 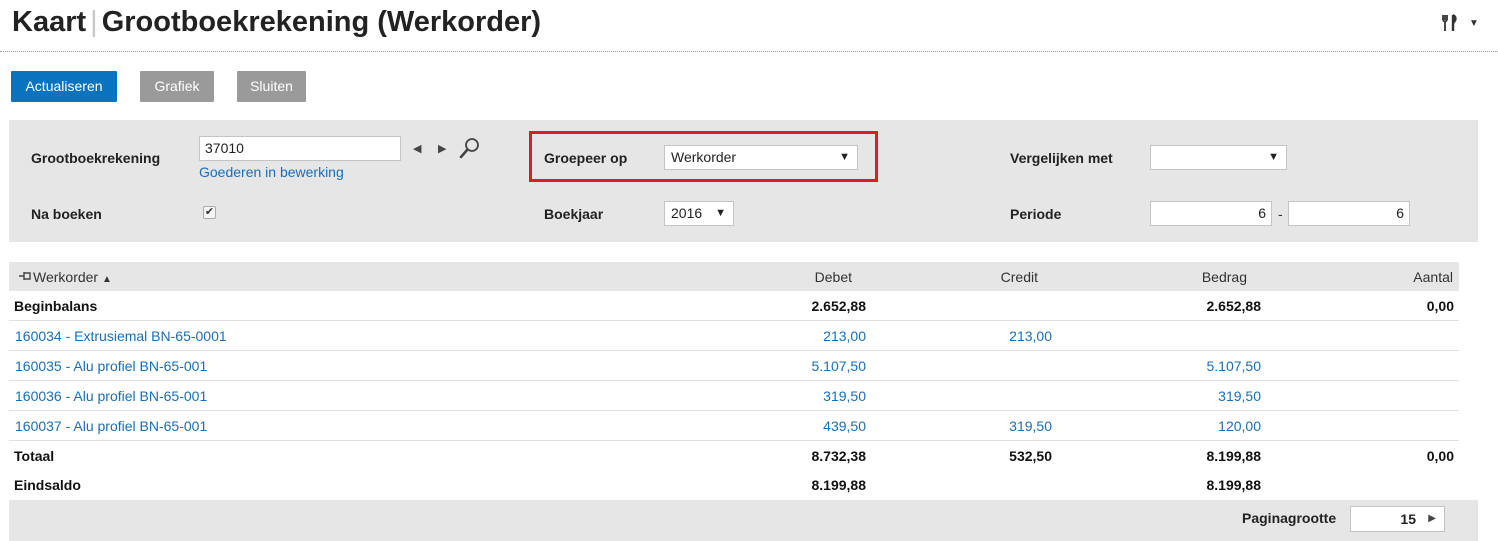 What do you see at coordinates (734, 276) in the screenshot?
I see `table-header: Werkorder ▲ Debet Credit Bedrag Aantal` at bounding box center [734, 276].